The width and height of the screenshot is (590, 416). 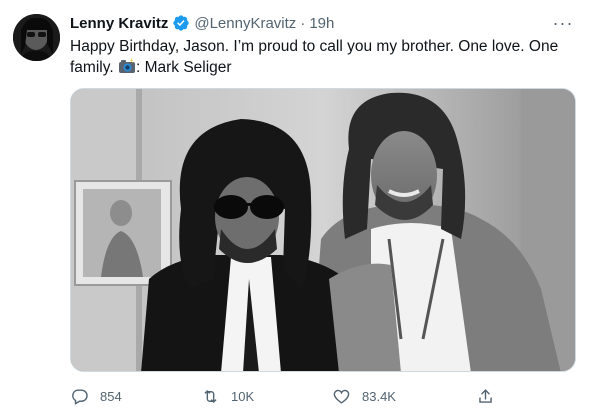 I want to click on like-button: 83.4K, so click(x=364, y=396).